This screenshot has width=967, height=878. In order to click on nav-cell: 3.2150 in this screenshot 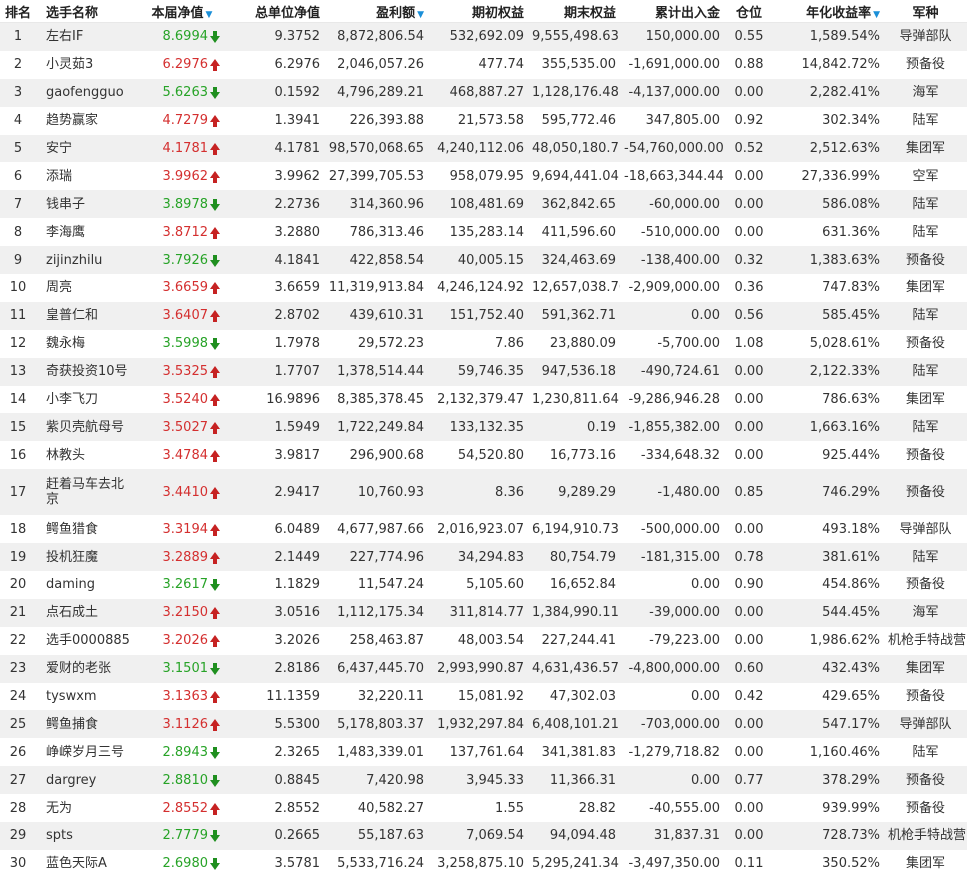, I will do `click(182, 613)`.